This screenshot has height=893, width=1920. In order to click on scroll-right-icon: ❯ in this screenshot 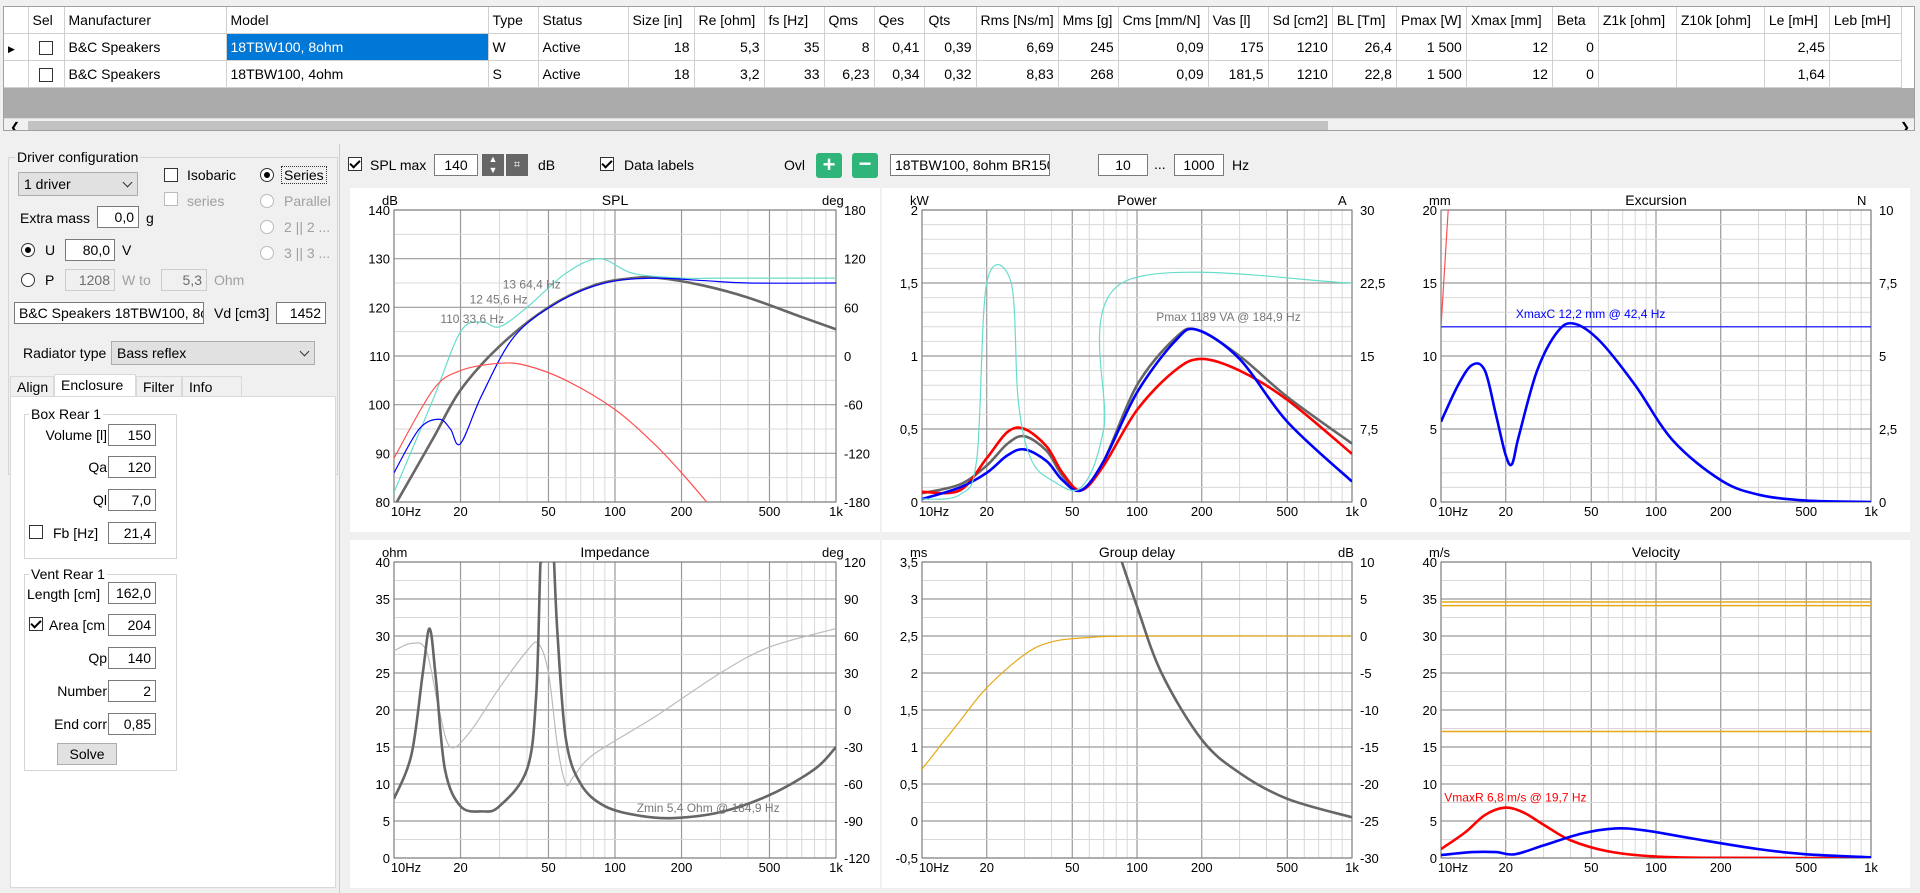, I will do `click(1905, 125)`.